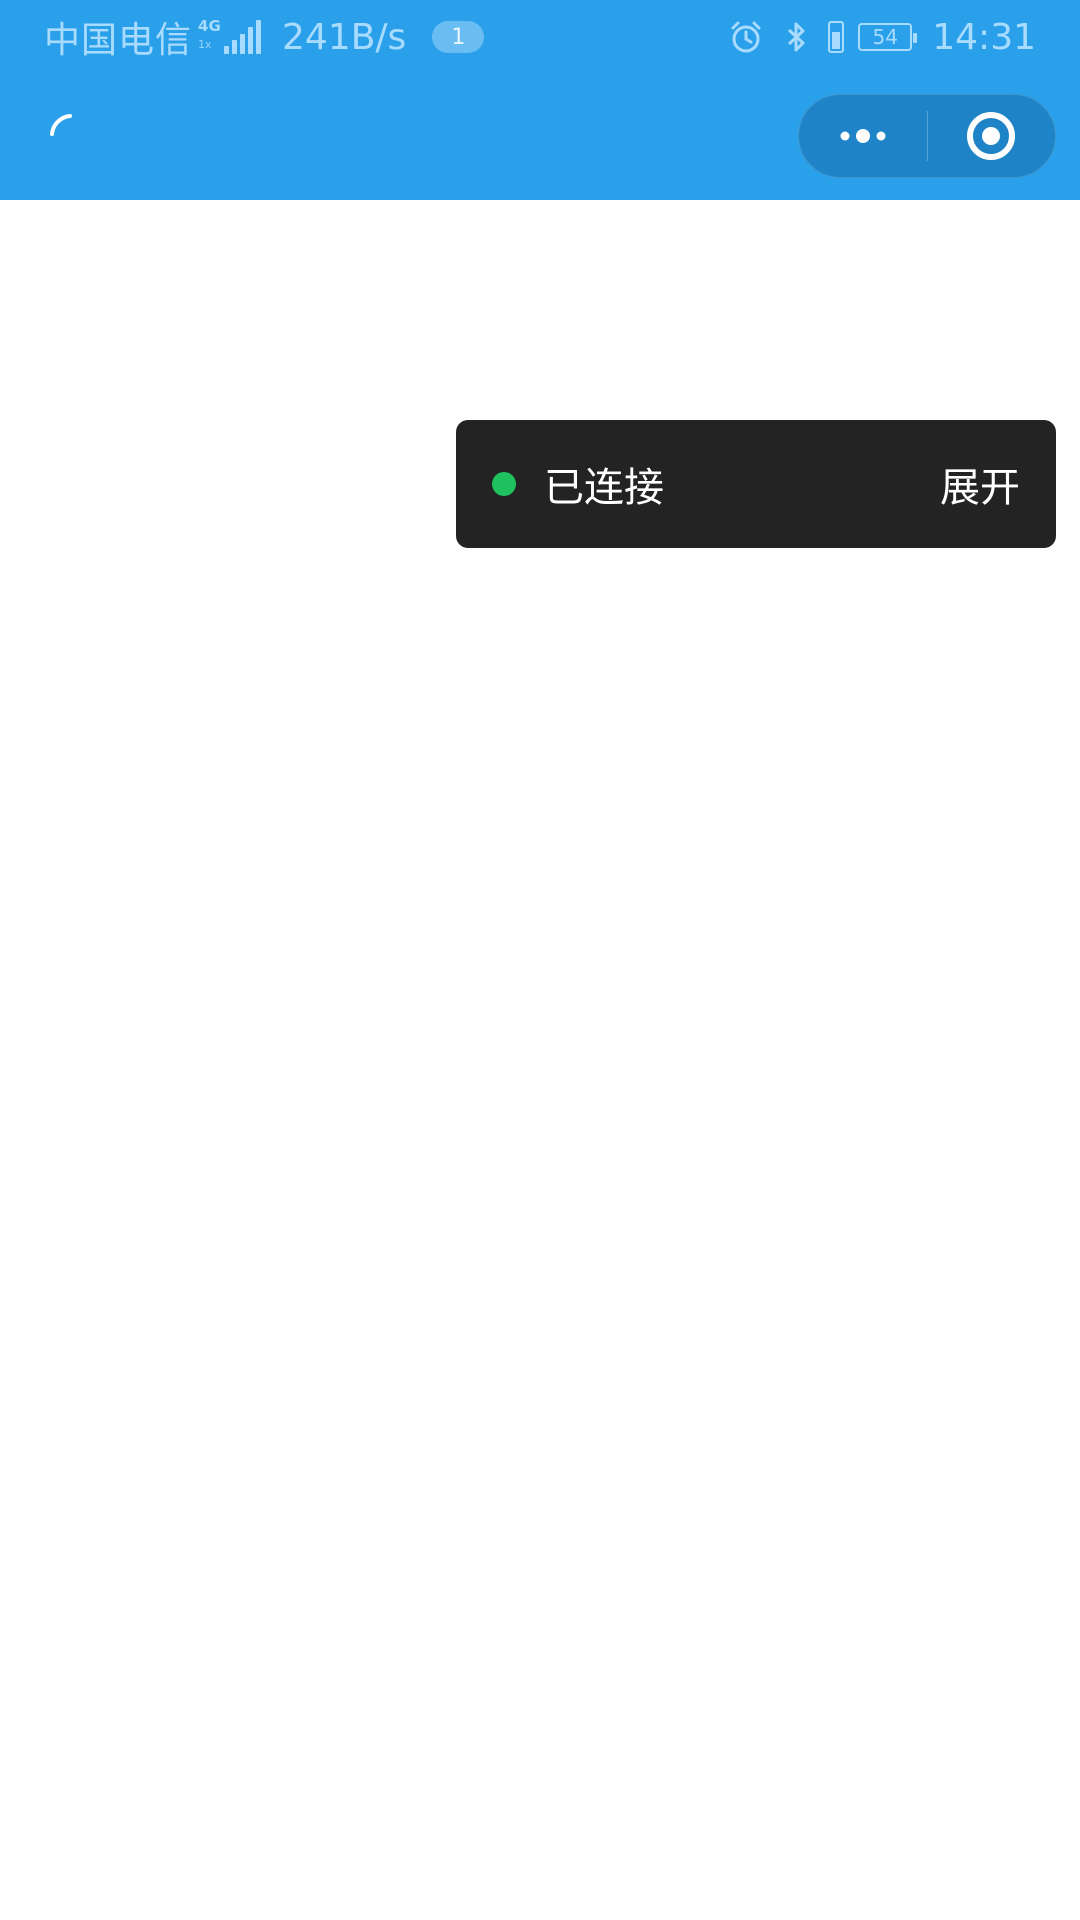  Describe the element at coordinates (604, 488) in the screenshot. I see `connection-status-label: 已连接` at that location.